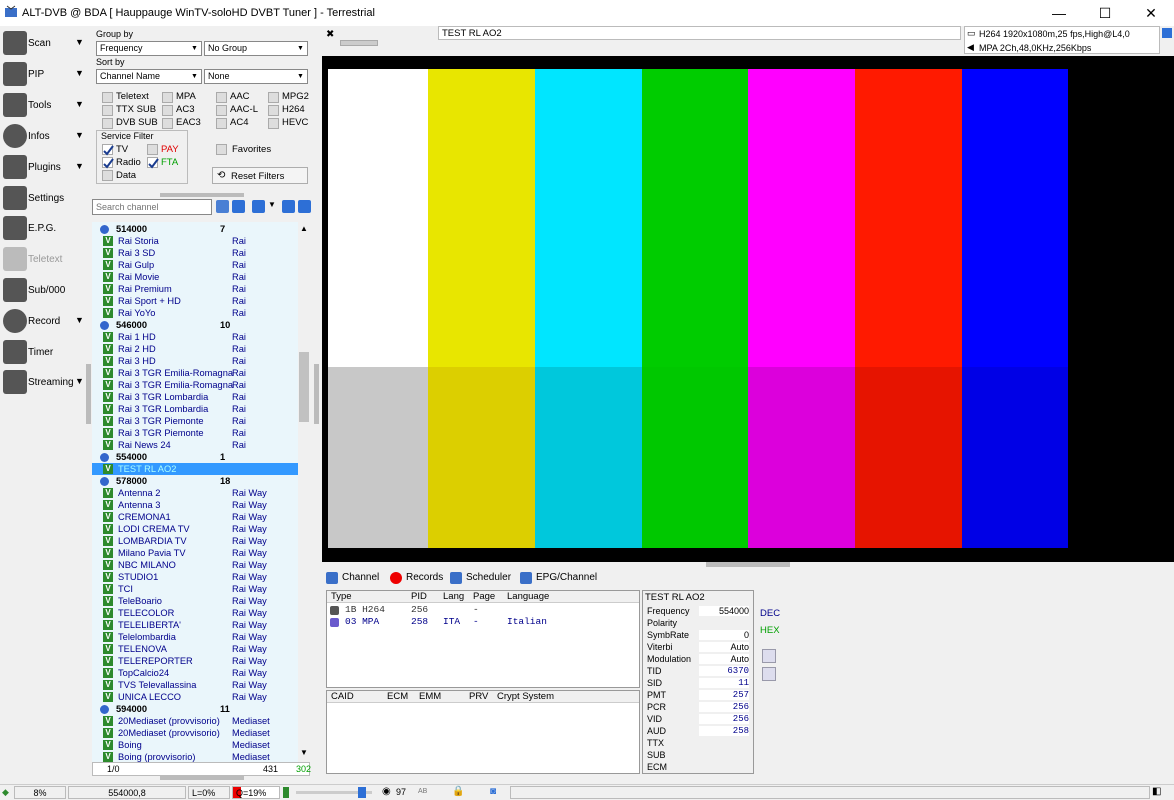 The width and height of the screenshot is (1174, 800). Describe the element at coordinates (195, 361) in the screenshot. I see `channel-row: V Rai 3 HD Rai` at that location.